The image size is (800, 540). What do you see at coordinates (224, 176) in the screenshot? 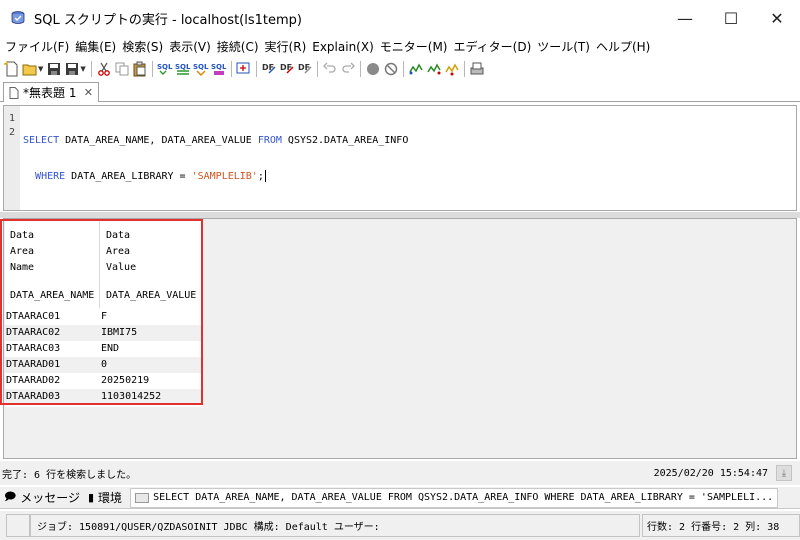
I see `string-literal: 'SAMPLELIB'` at bounding box center [224, 176].